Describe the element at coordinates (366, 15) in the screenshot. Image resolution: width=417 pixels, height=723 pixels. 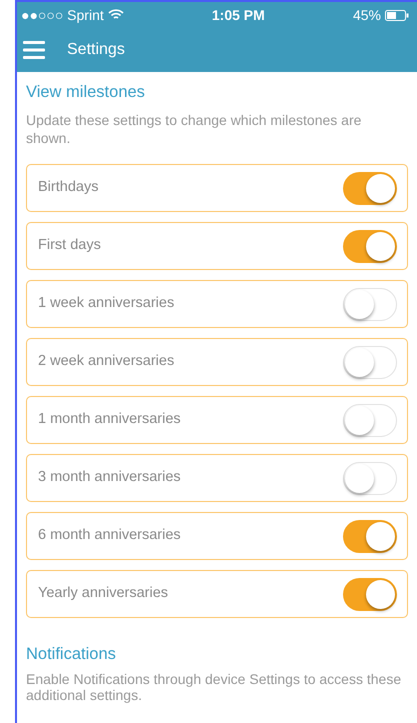
I see `battery-text: 45%` at that location.